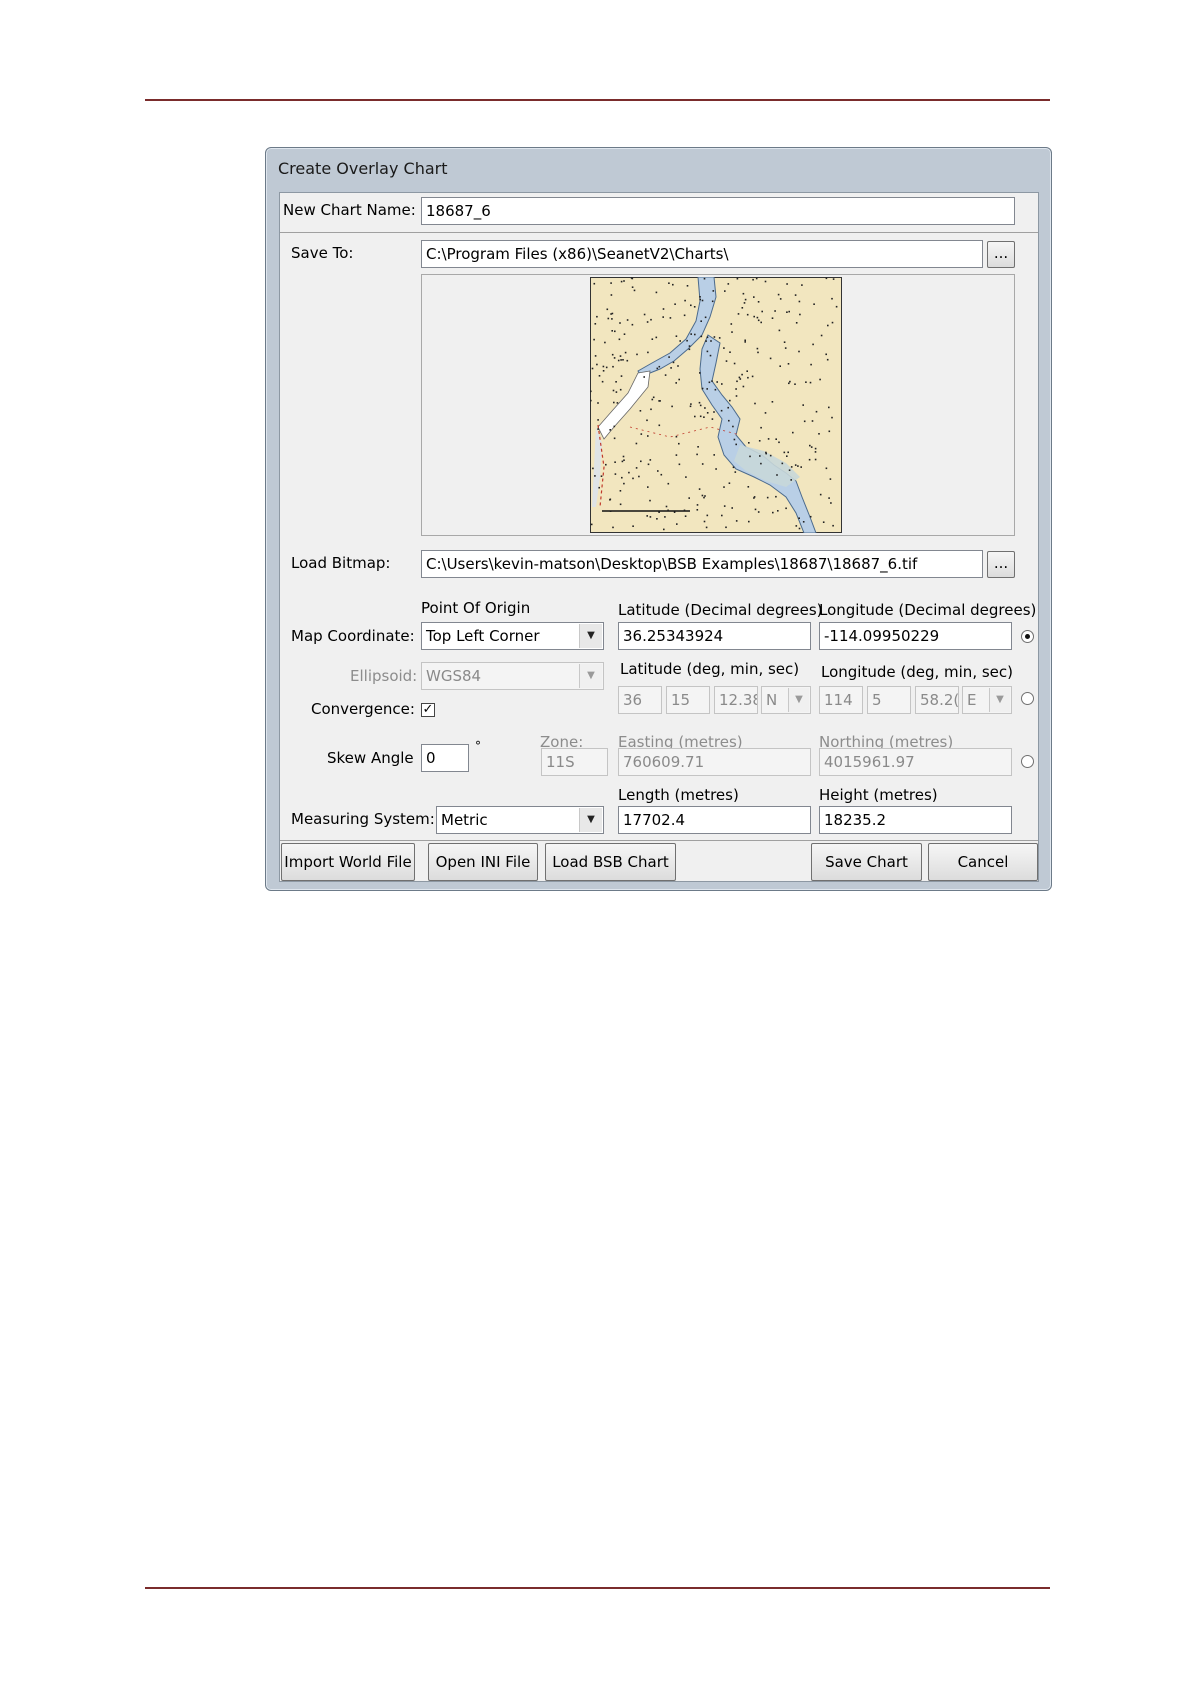 Image resolution: width=1191 pixels, height=1684 pixels. I want to click on import-world-file-button: Import World File, so click(348, 862).